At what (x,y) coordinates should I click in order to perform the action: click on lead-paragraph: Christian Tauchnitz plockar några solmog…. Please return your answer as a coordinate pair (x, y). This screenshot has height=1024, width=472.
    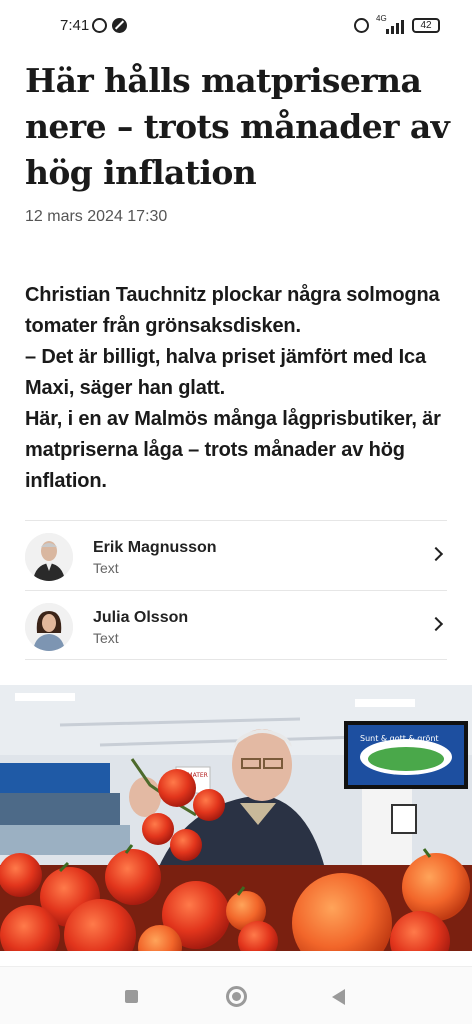
    Looking at the image, I should click on (232, 310).